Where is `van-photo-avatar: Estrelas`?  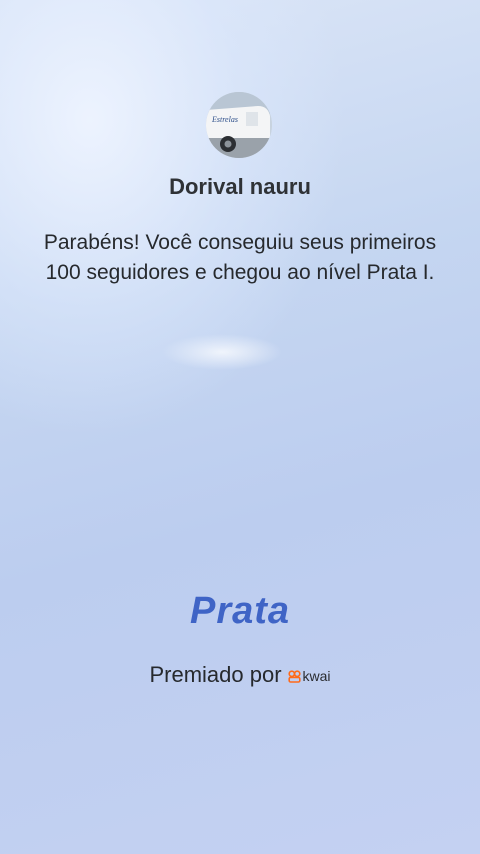
van-photo-avatar: Estrelas is located at coordinates (239, 125).